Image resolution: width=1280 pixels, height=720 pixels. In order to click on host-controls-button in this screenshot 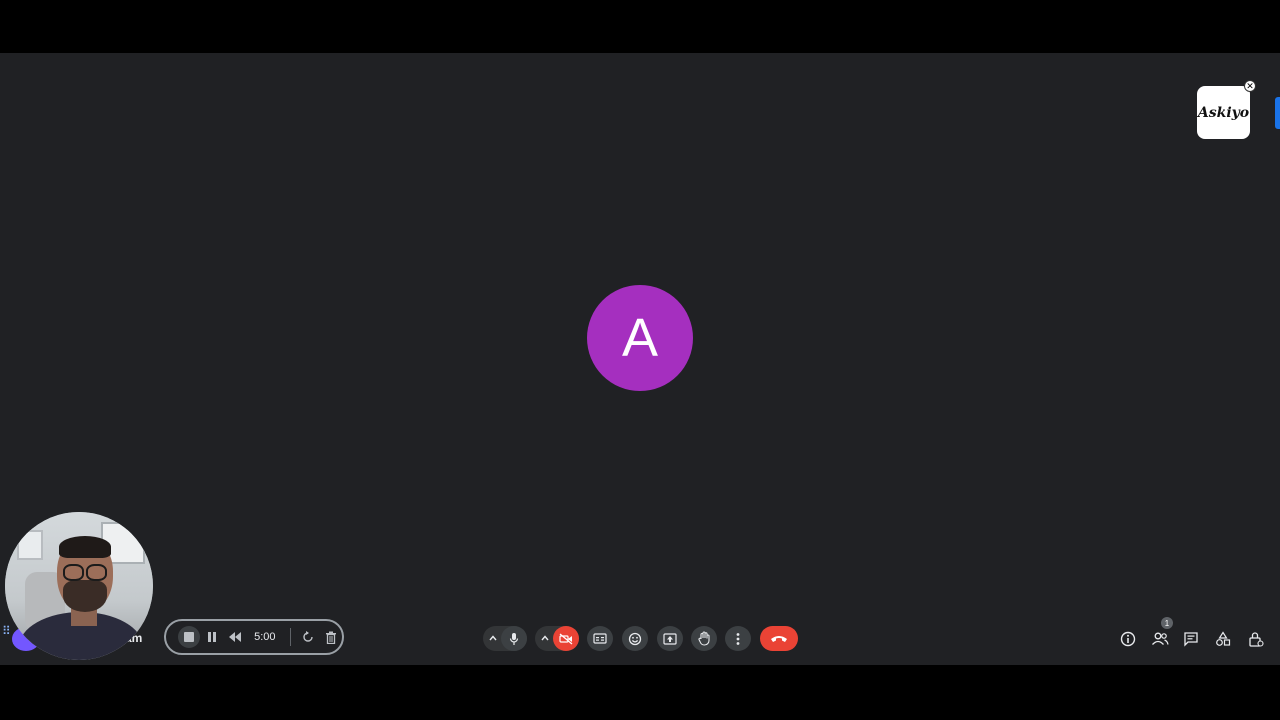, I will do `click(1256, 639)`.